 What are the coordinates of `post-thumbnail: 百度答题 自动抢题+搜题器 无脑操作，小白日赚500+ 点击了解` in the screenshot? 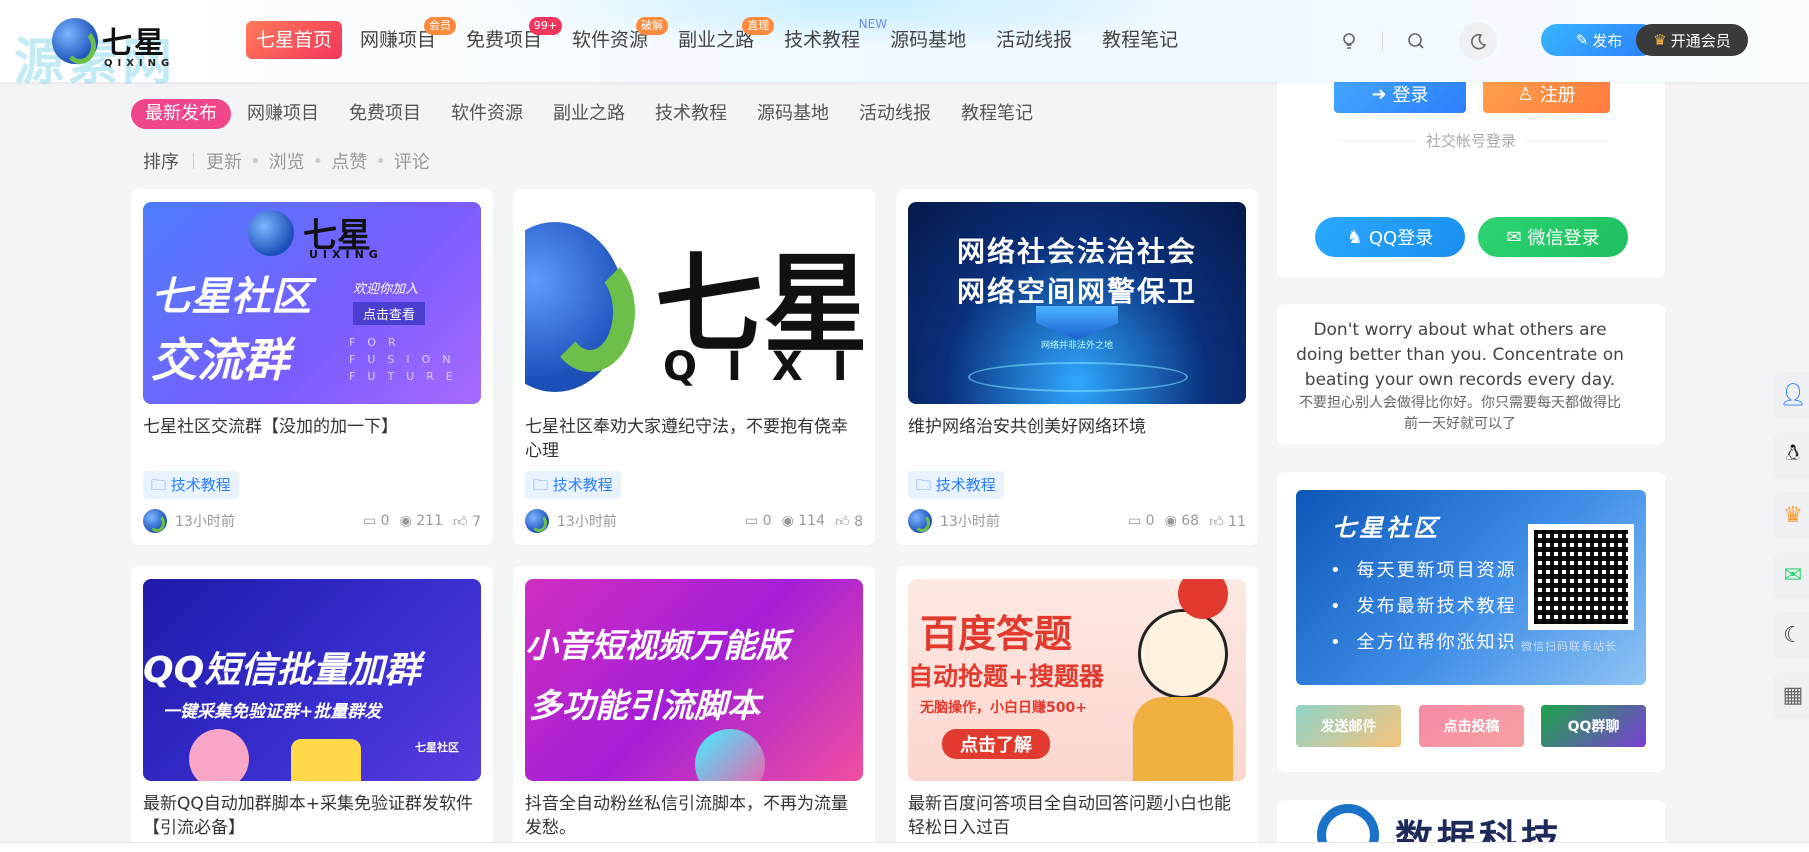 It's located at (1077, 680).